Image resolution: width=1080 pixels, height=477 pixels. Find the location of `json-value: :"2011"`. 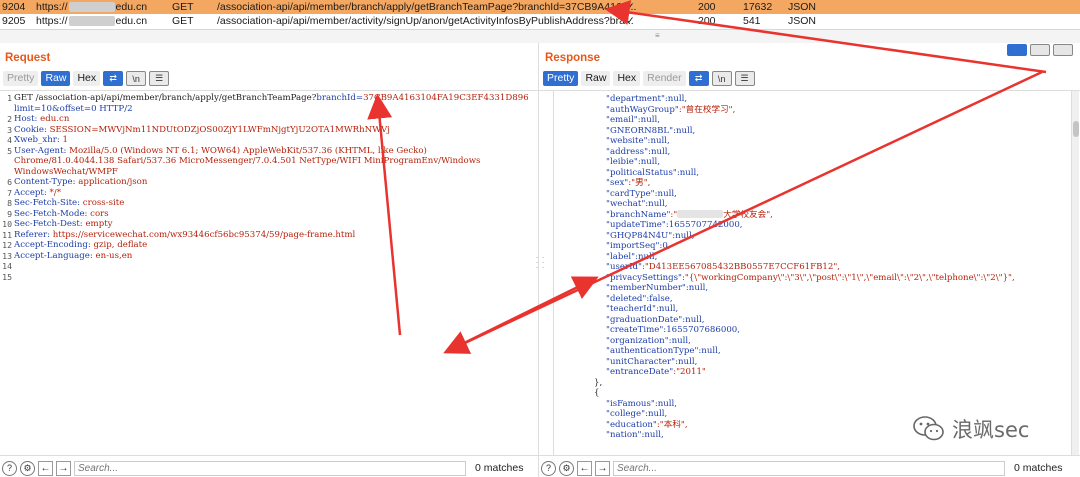

json-value: :"2011" is located at coordinates (689, 372).